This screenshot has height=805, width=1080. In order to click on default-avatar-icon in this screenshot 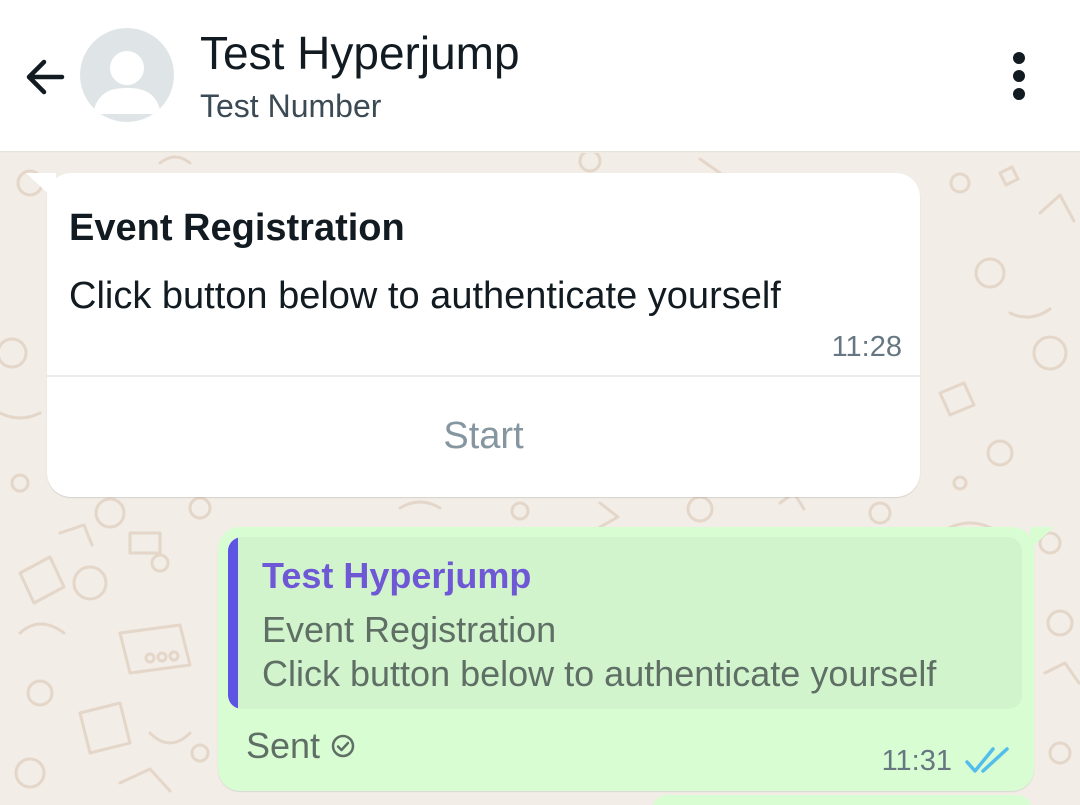, I will do `click(127, 82)`.